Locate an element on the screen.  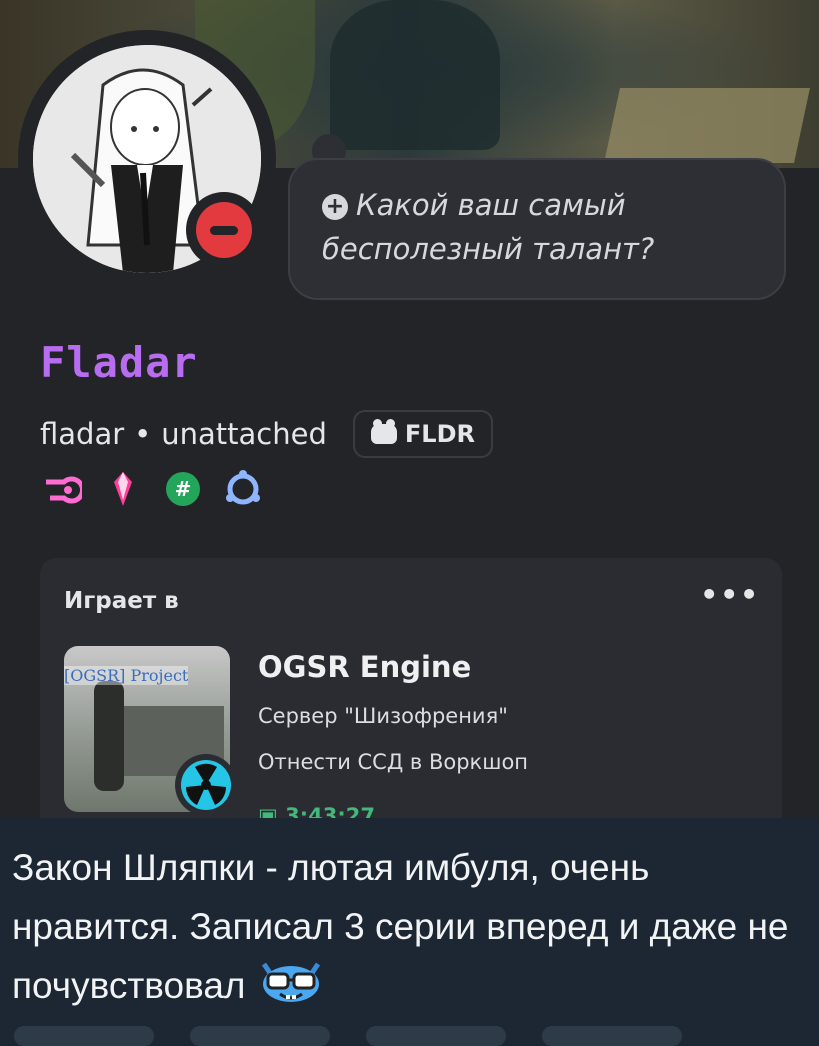
game-image-figure is located at coordinates (109, 736).